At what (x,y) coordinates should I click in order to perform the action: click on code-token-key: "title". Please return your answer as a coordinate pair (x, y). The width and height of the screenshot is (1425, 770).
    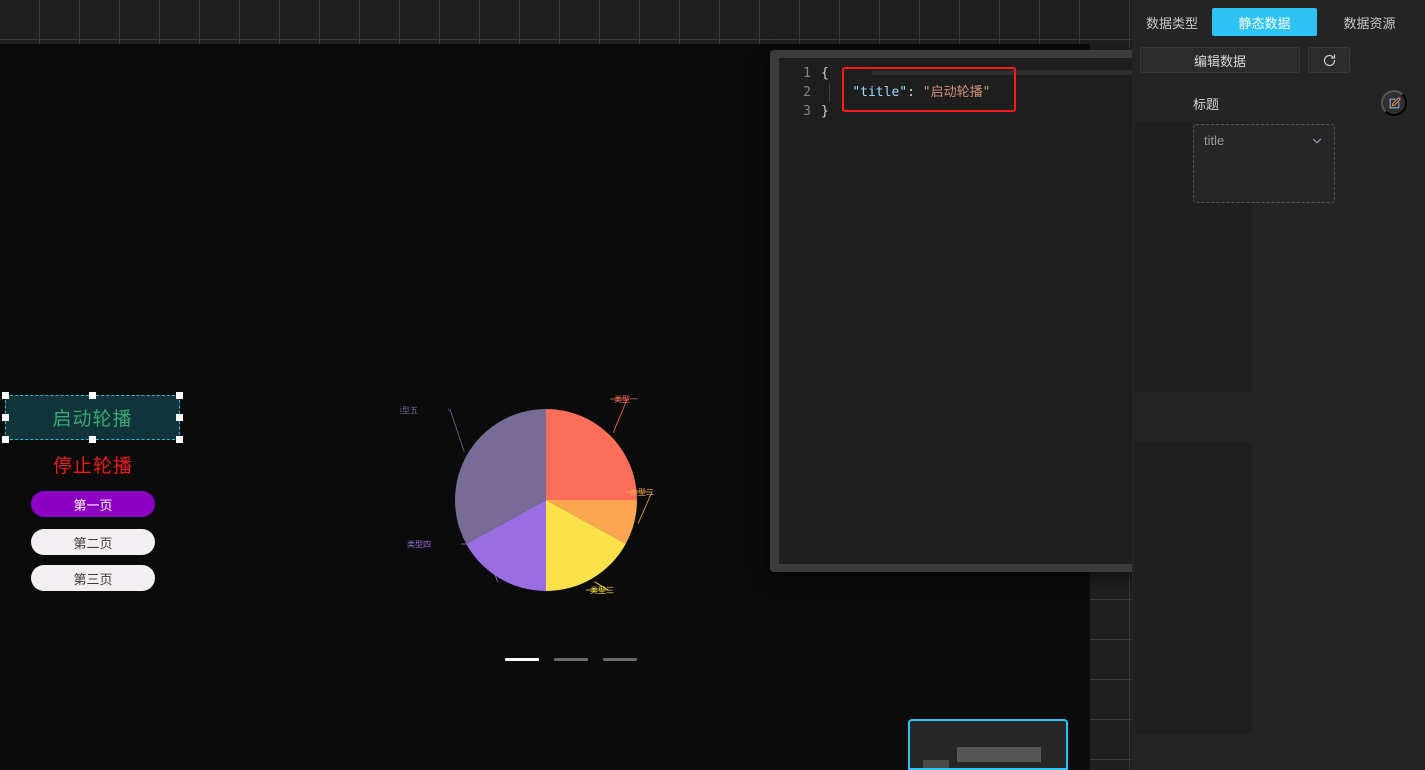
    Looking at the image, I should click on (880, 92).